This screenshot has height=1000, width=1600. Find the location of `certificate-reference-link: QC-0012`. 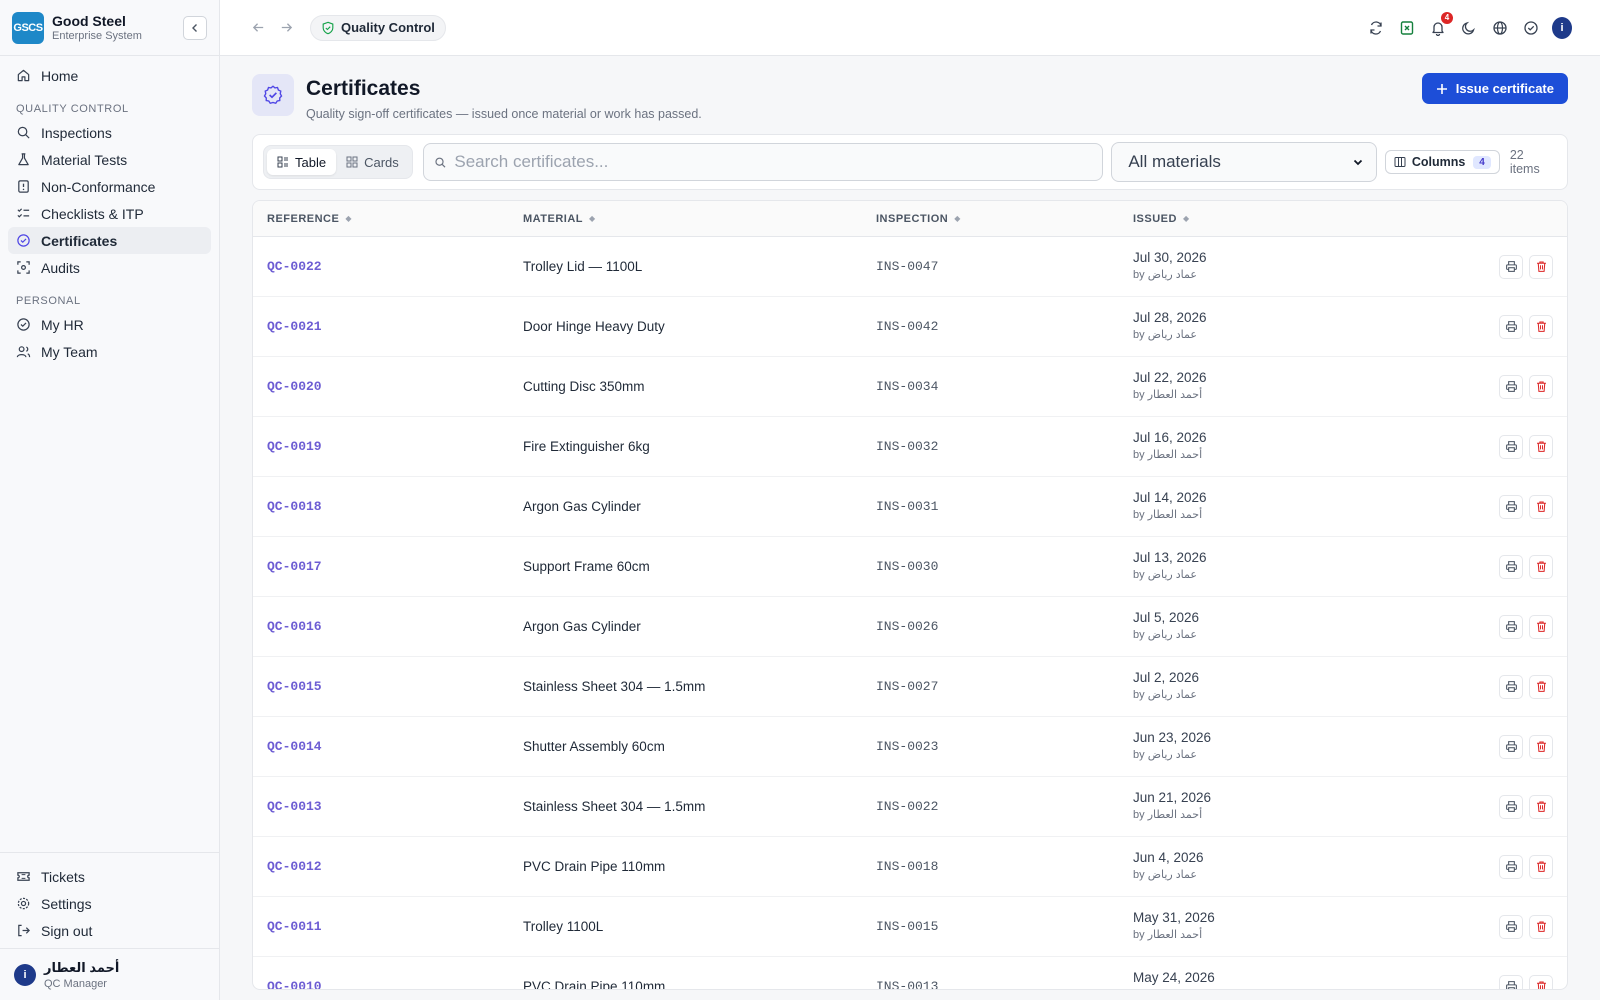

certificate-reference-link: QC-0012 is located at coordinates (294, 866).